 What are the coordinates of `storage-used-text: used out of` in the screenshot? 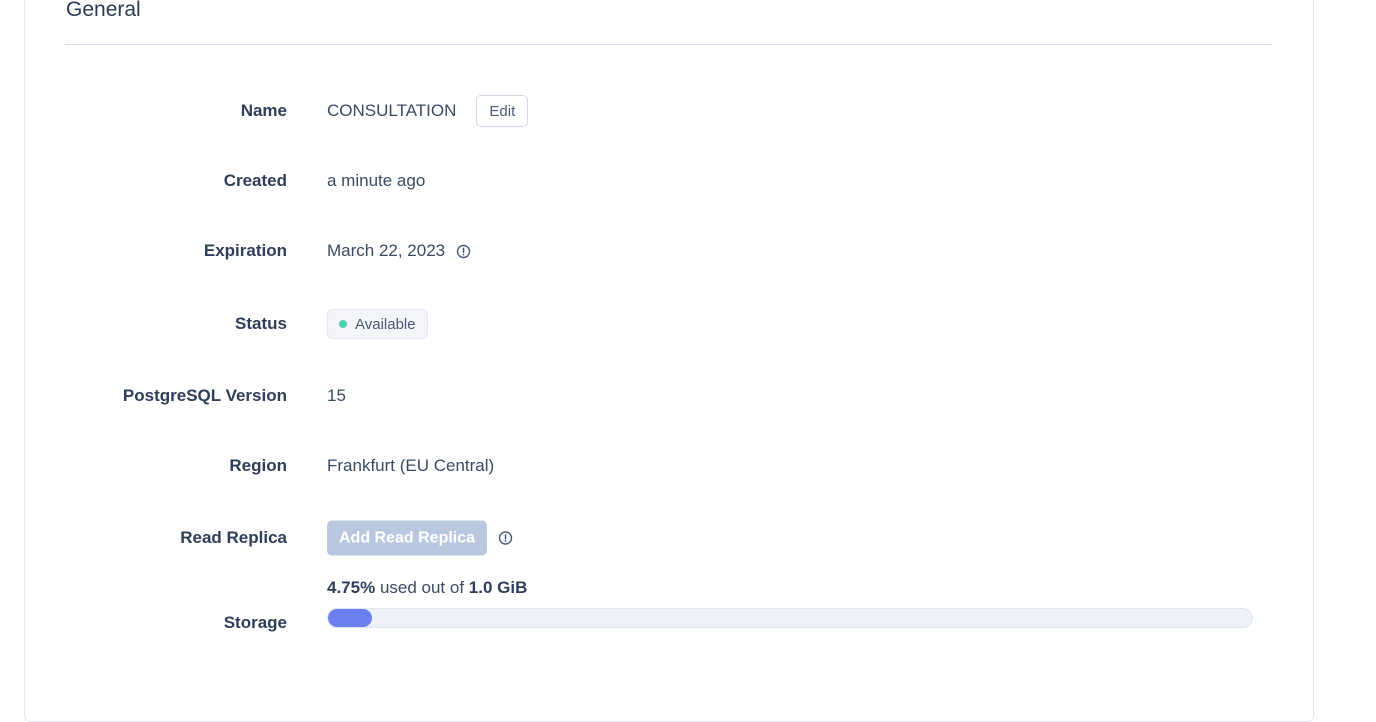 It's located at (422, 587).